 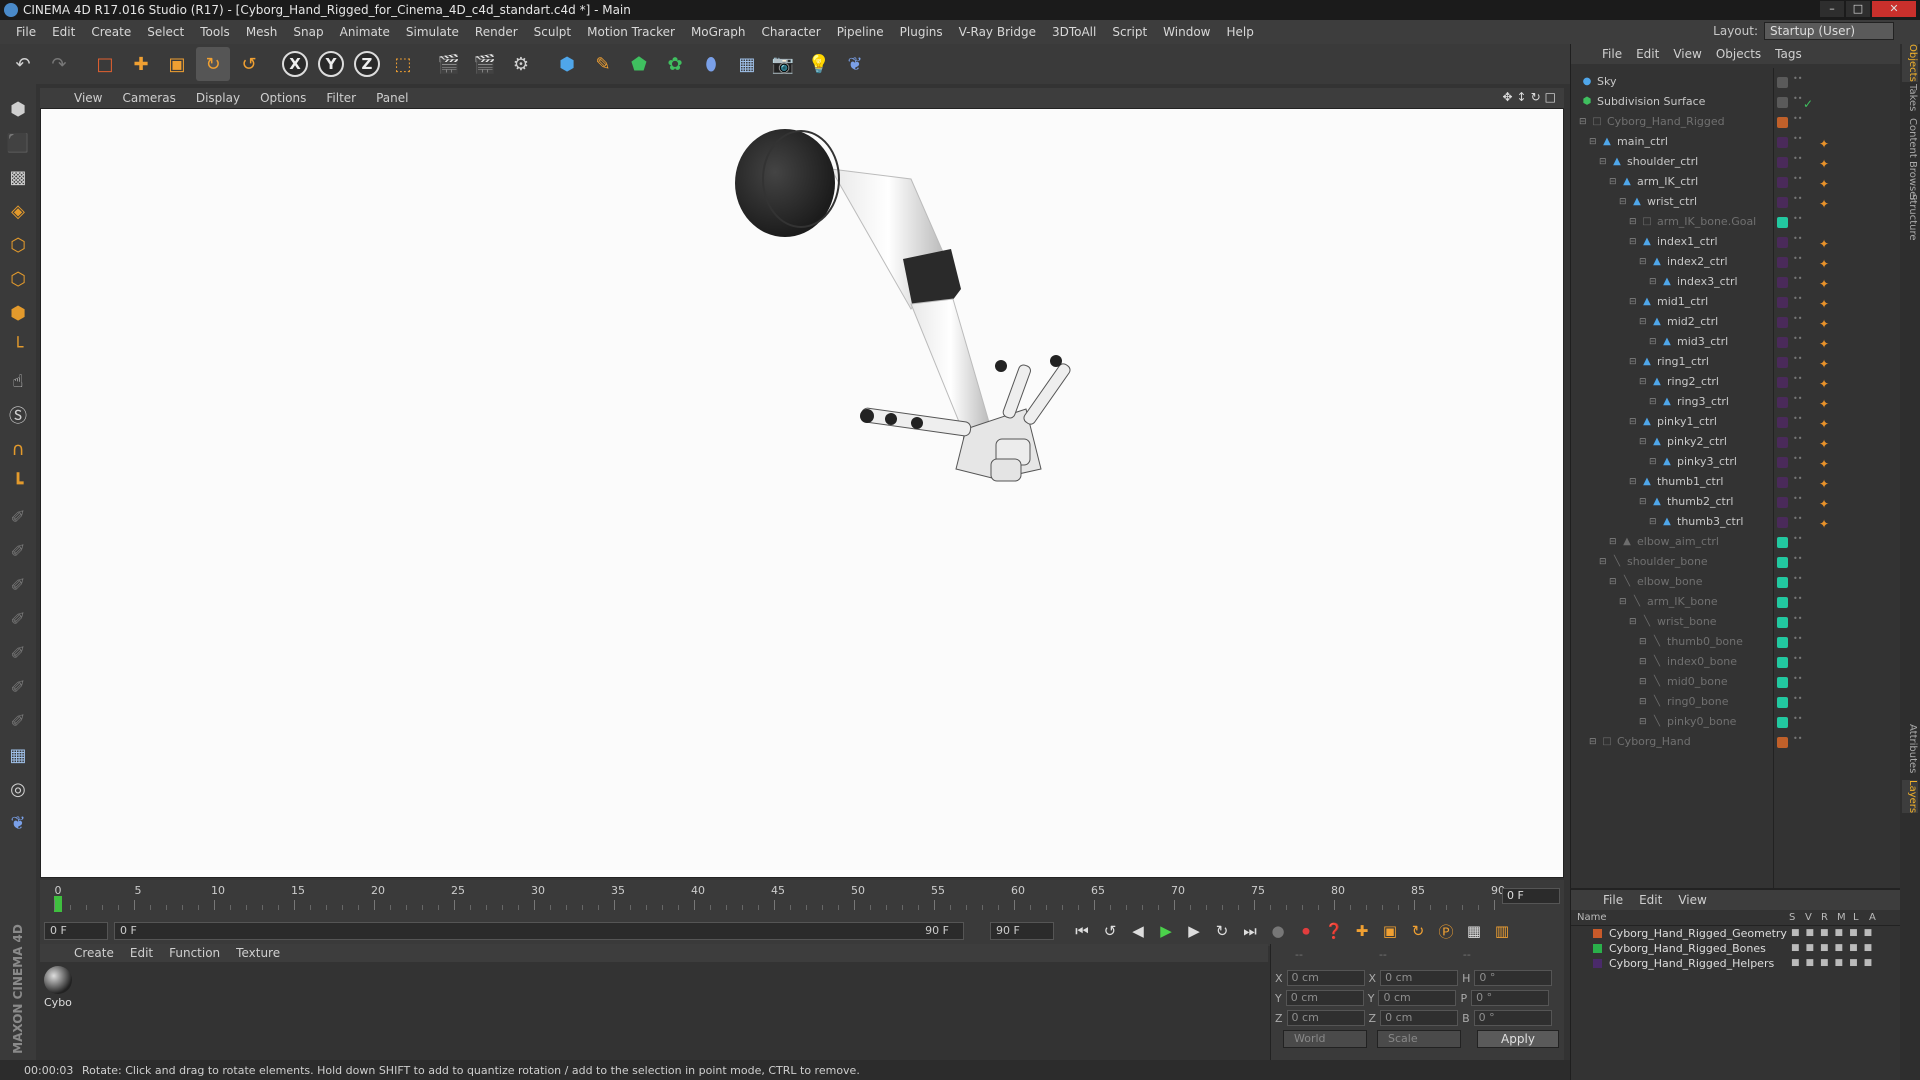 What do you see at coordinates (631, 32) in the screenshot?
I see `menu-item-motion-tracker: Motion Tracker` at bounding box center [631, 32].